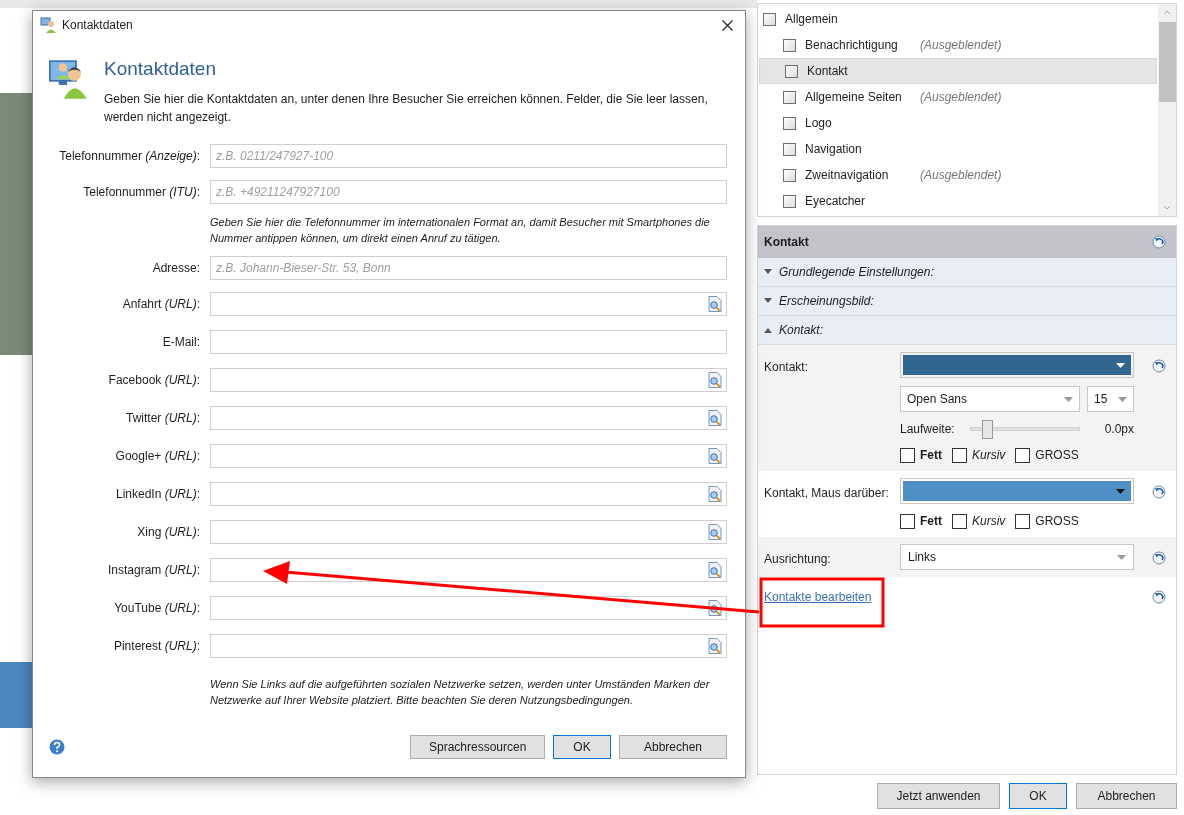  Describe the element at coordinates (157, 494) in the screenshot. I see `field-label: LinkedIn (URL):` at that location.